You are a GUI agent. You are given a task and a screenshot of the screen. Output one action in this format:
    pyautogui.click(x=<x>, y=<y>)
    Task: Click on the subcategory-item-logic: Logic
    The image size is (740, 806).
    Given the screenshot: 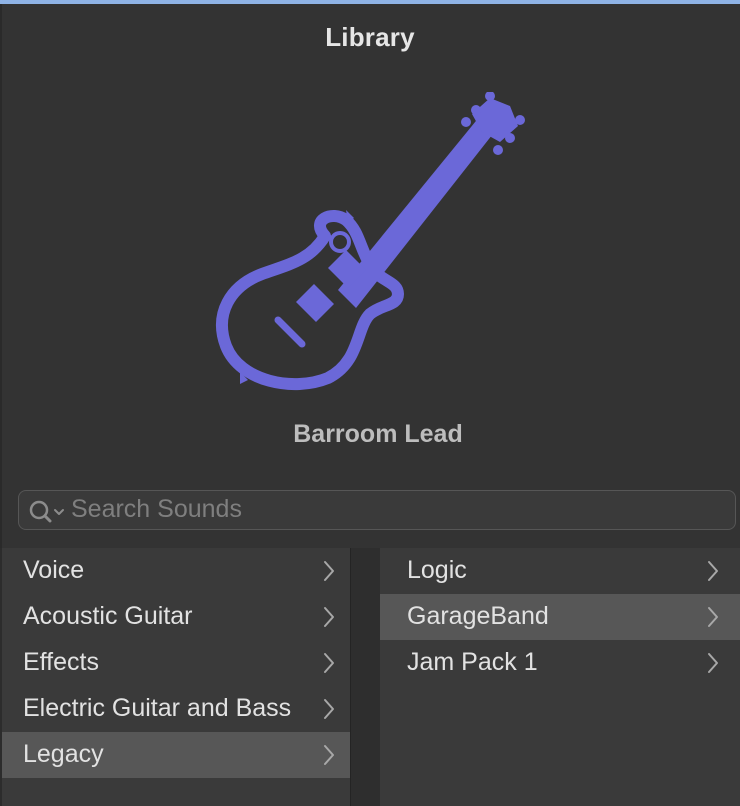 What is the action you would take?
    pyautogui.click(x=560, y=571)
    